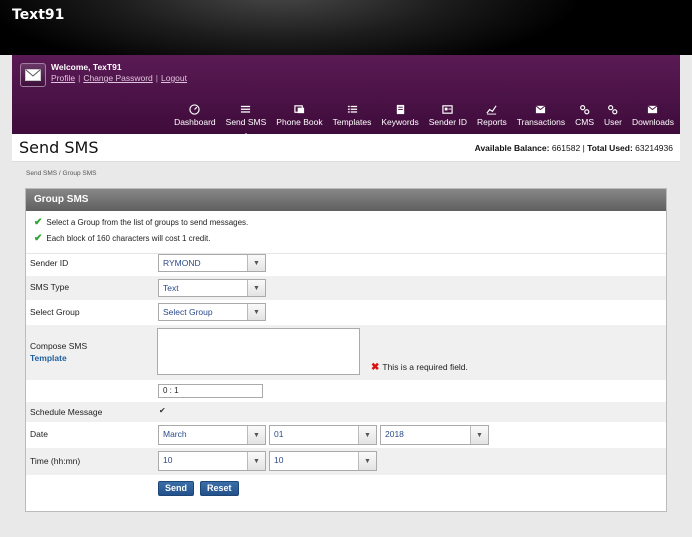 The height and width of the screenshot is (537, 692). Describe the element at coordinates (219, 488) in the screenshot. I see `reset-button: Reset` at that location.